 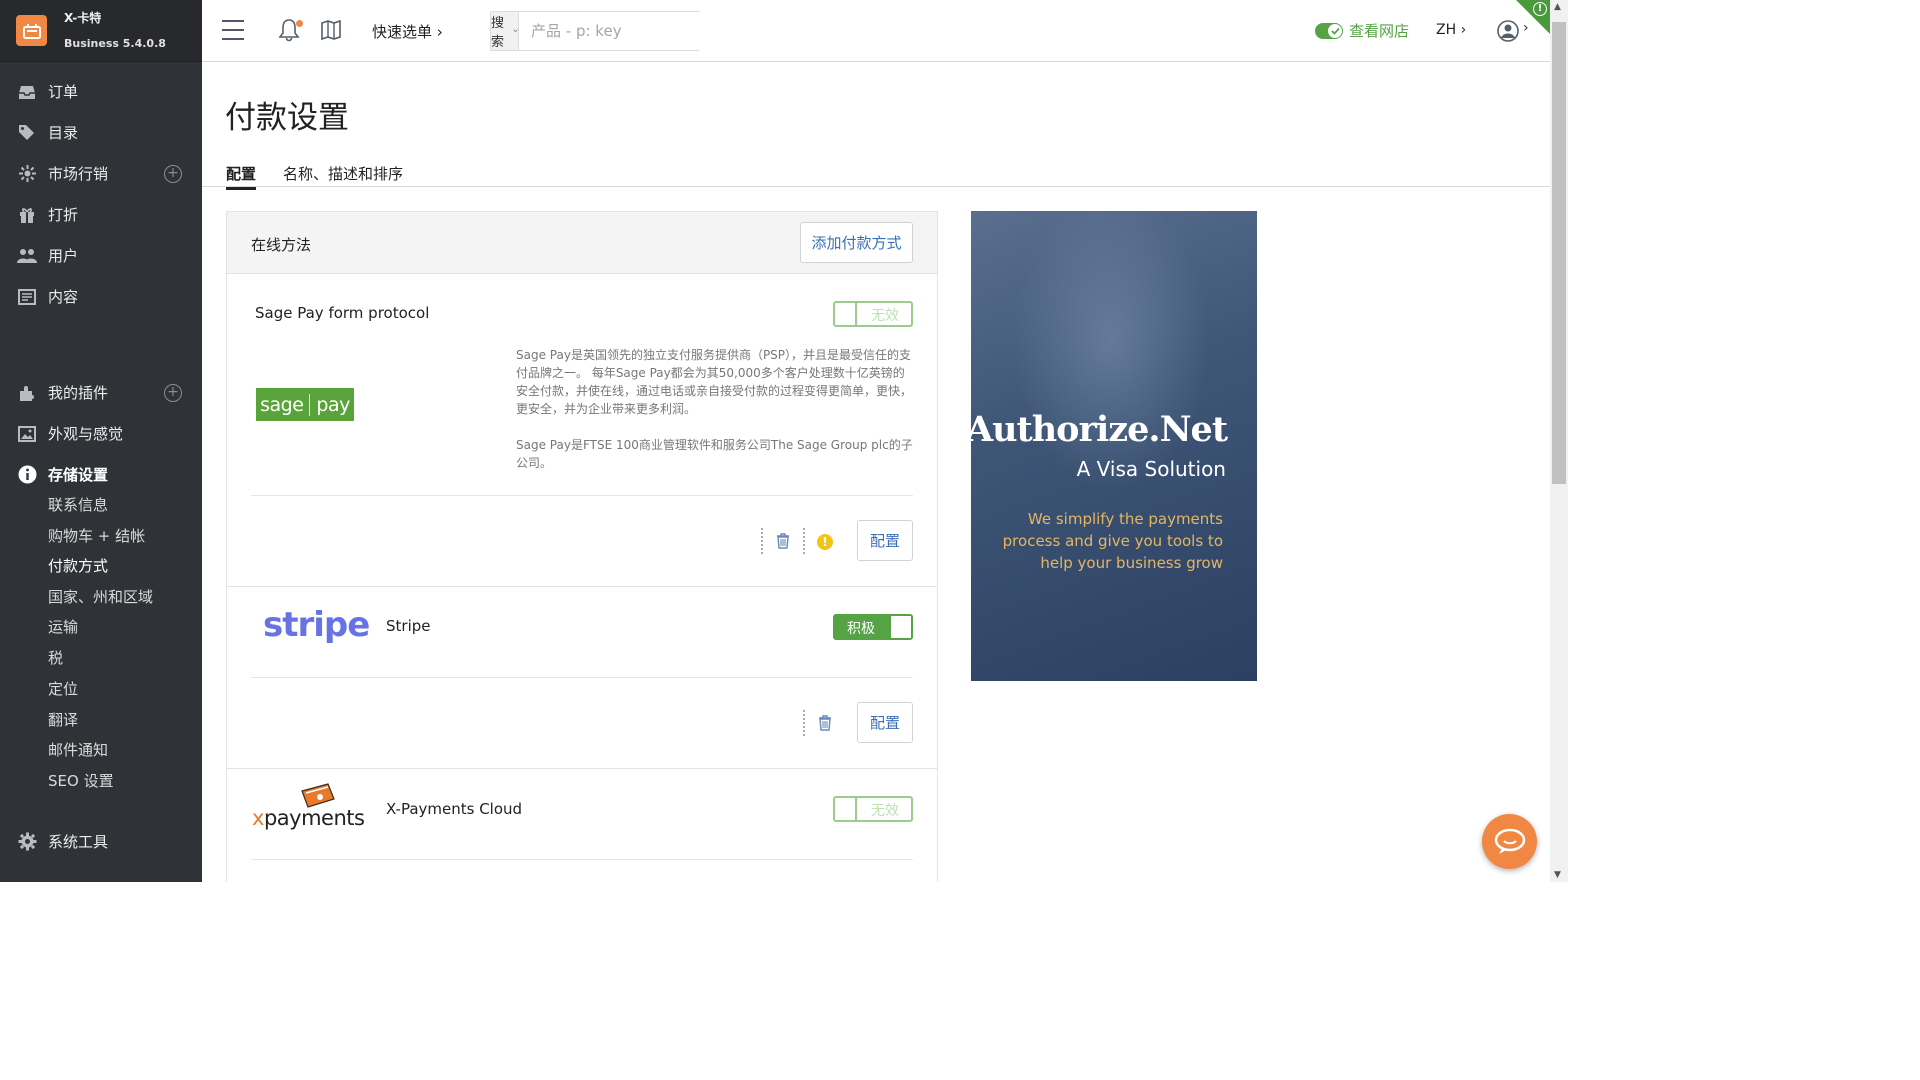 What do you see at coordinates (101, 255) in the screenshot?
I see `sidebar-item-users: 用户` at bounding box center [101, 255].